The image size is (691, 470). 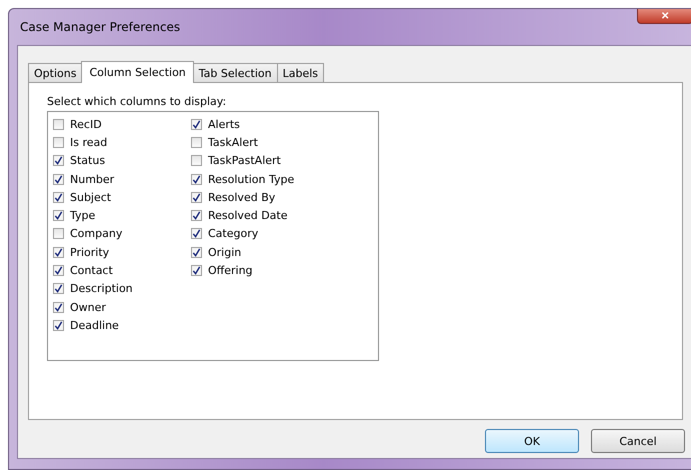 What do you see at coordinates (242, 197) in the screenshot?
I see `checkbox-label: Resolved By` at bounding box center [242, 197].